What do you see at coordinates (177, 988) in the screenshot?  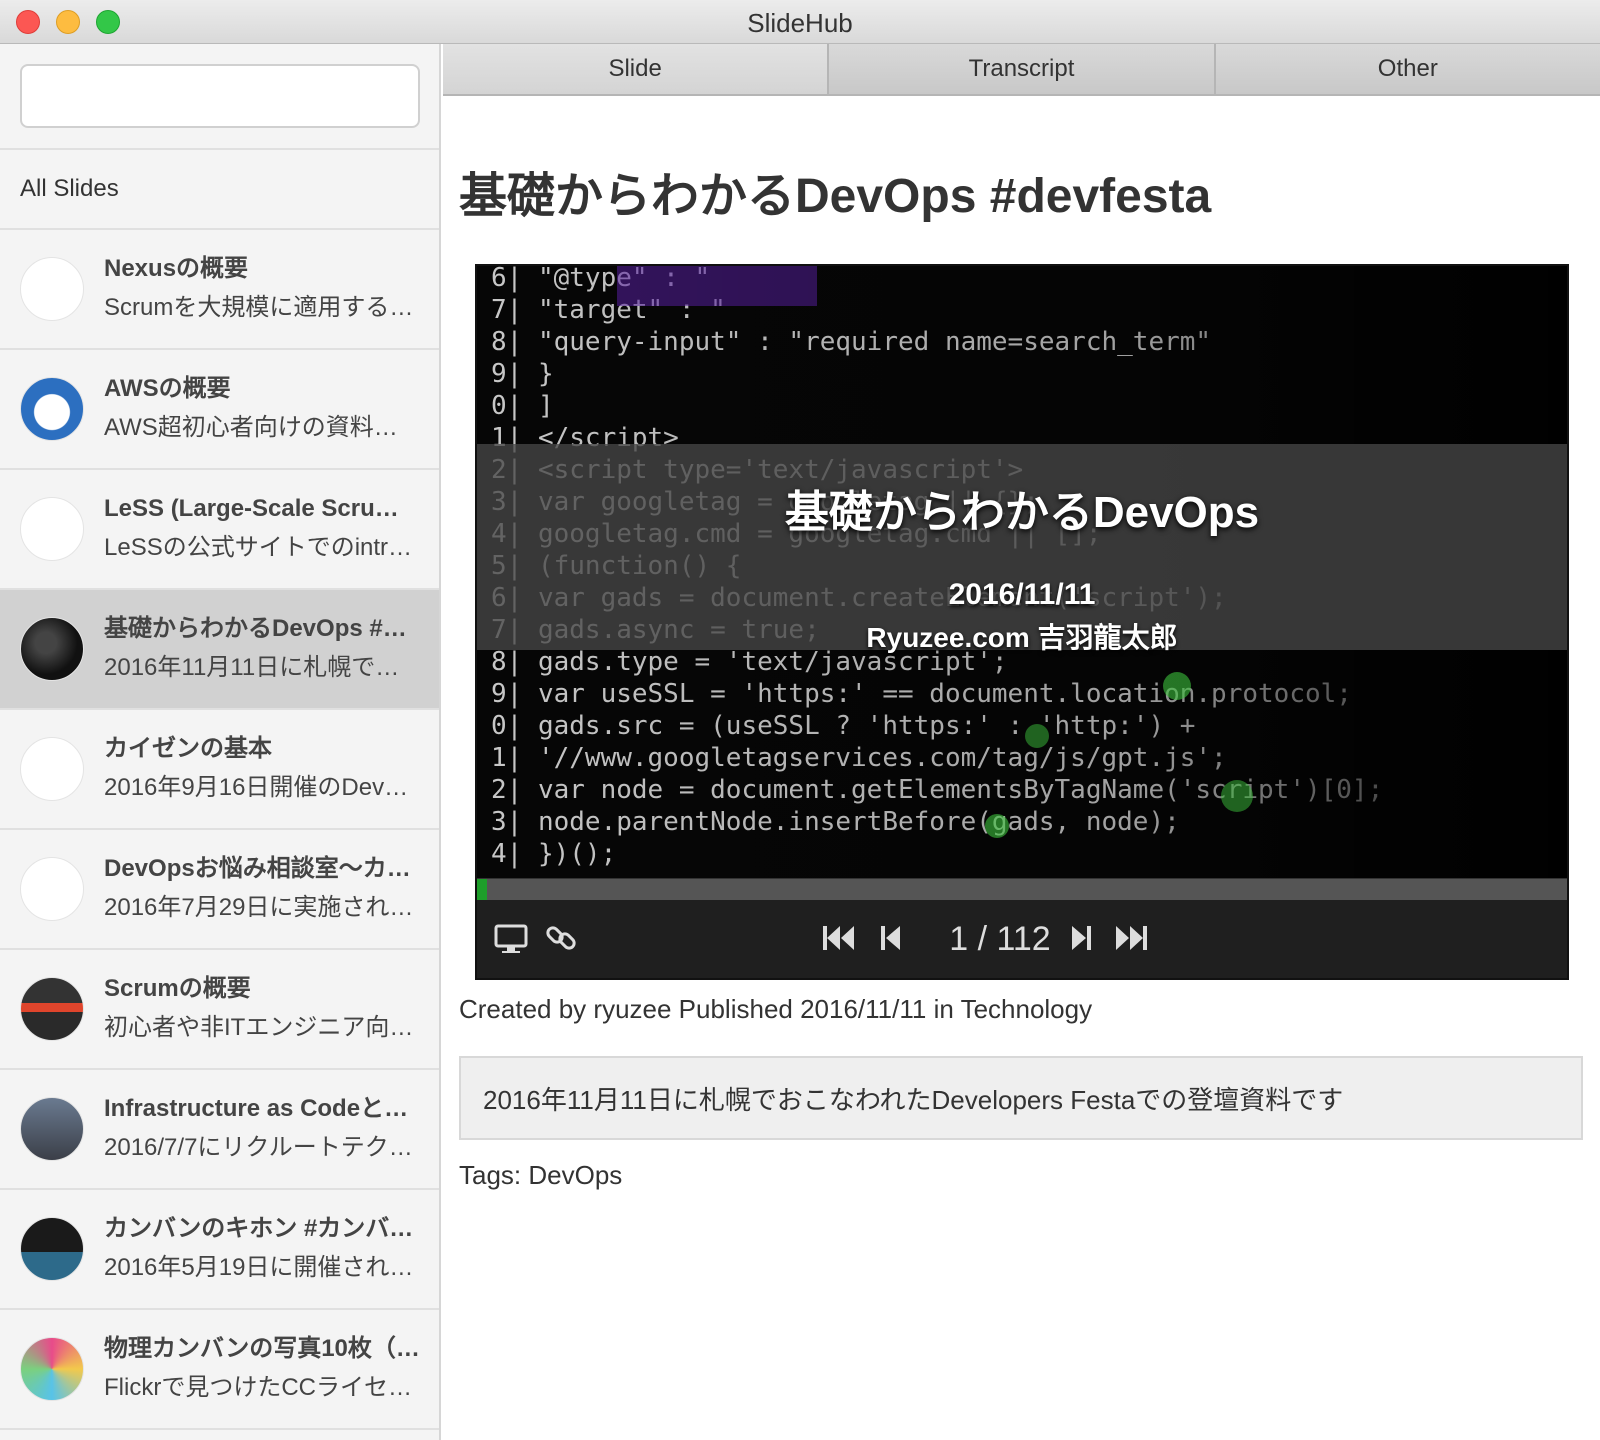 I see `slide-list-item-title: Scrumの概要` at bounding box center [177, 988].